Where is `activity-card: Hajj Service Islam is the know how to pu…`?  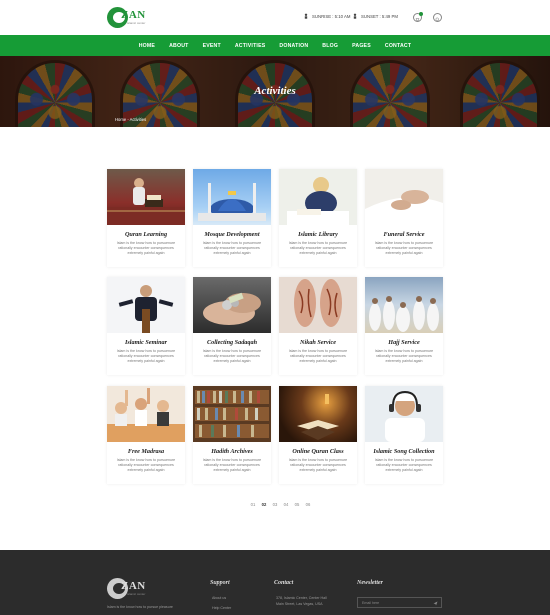
activity-card: Hajj Service Islam is the know how to pu… is located at coordinates (404, 326).